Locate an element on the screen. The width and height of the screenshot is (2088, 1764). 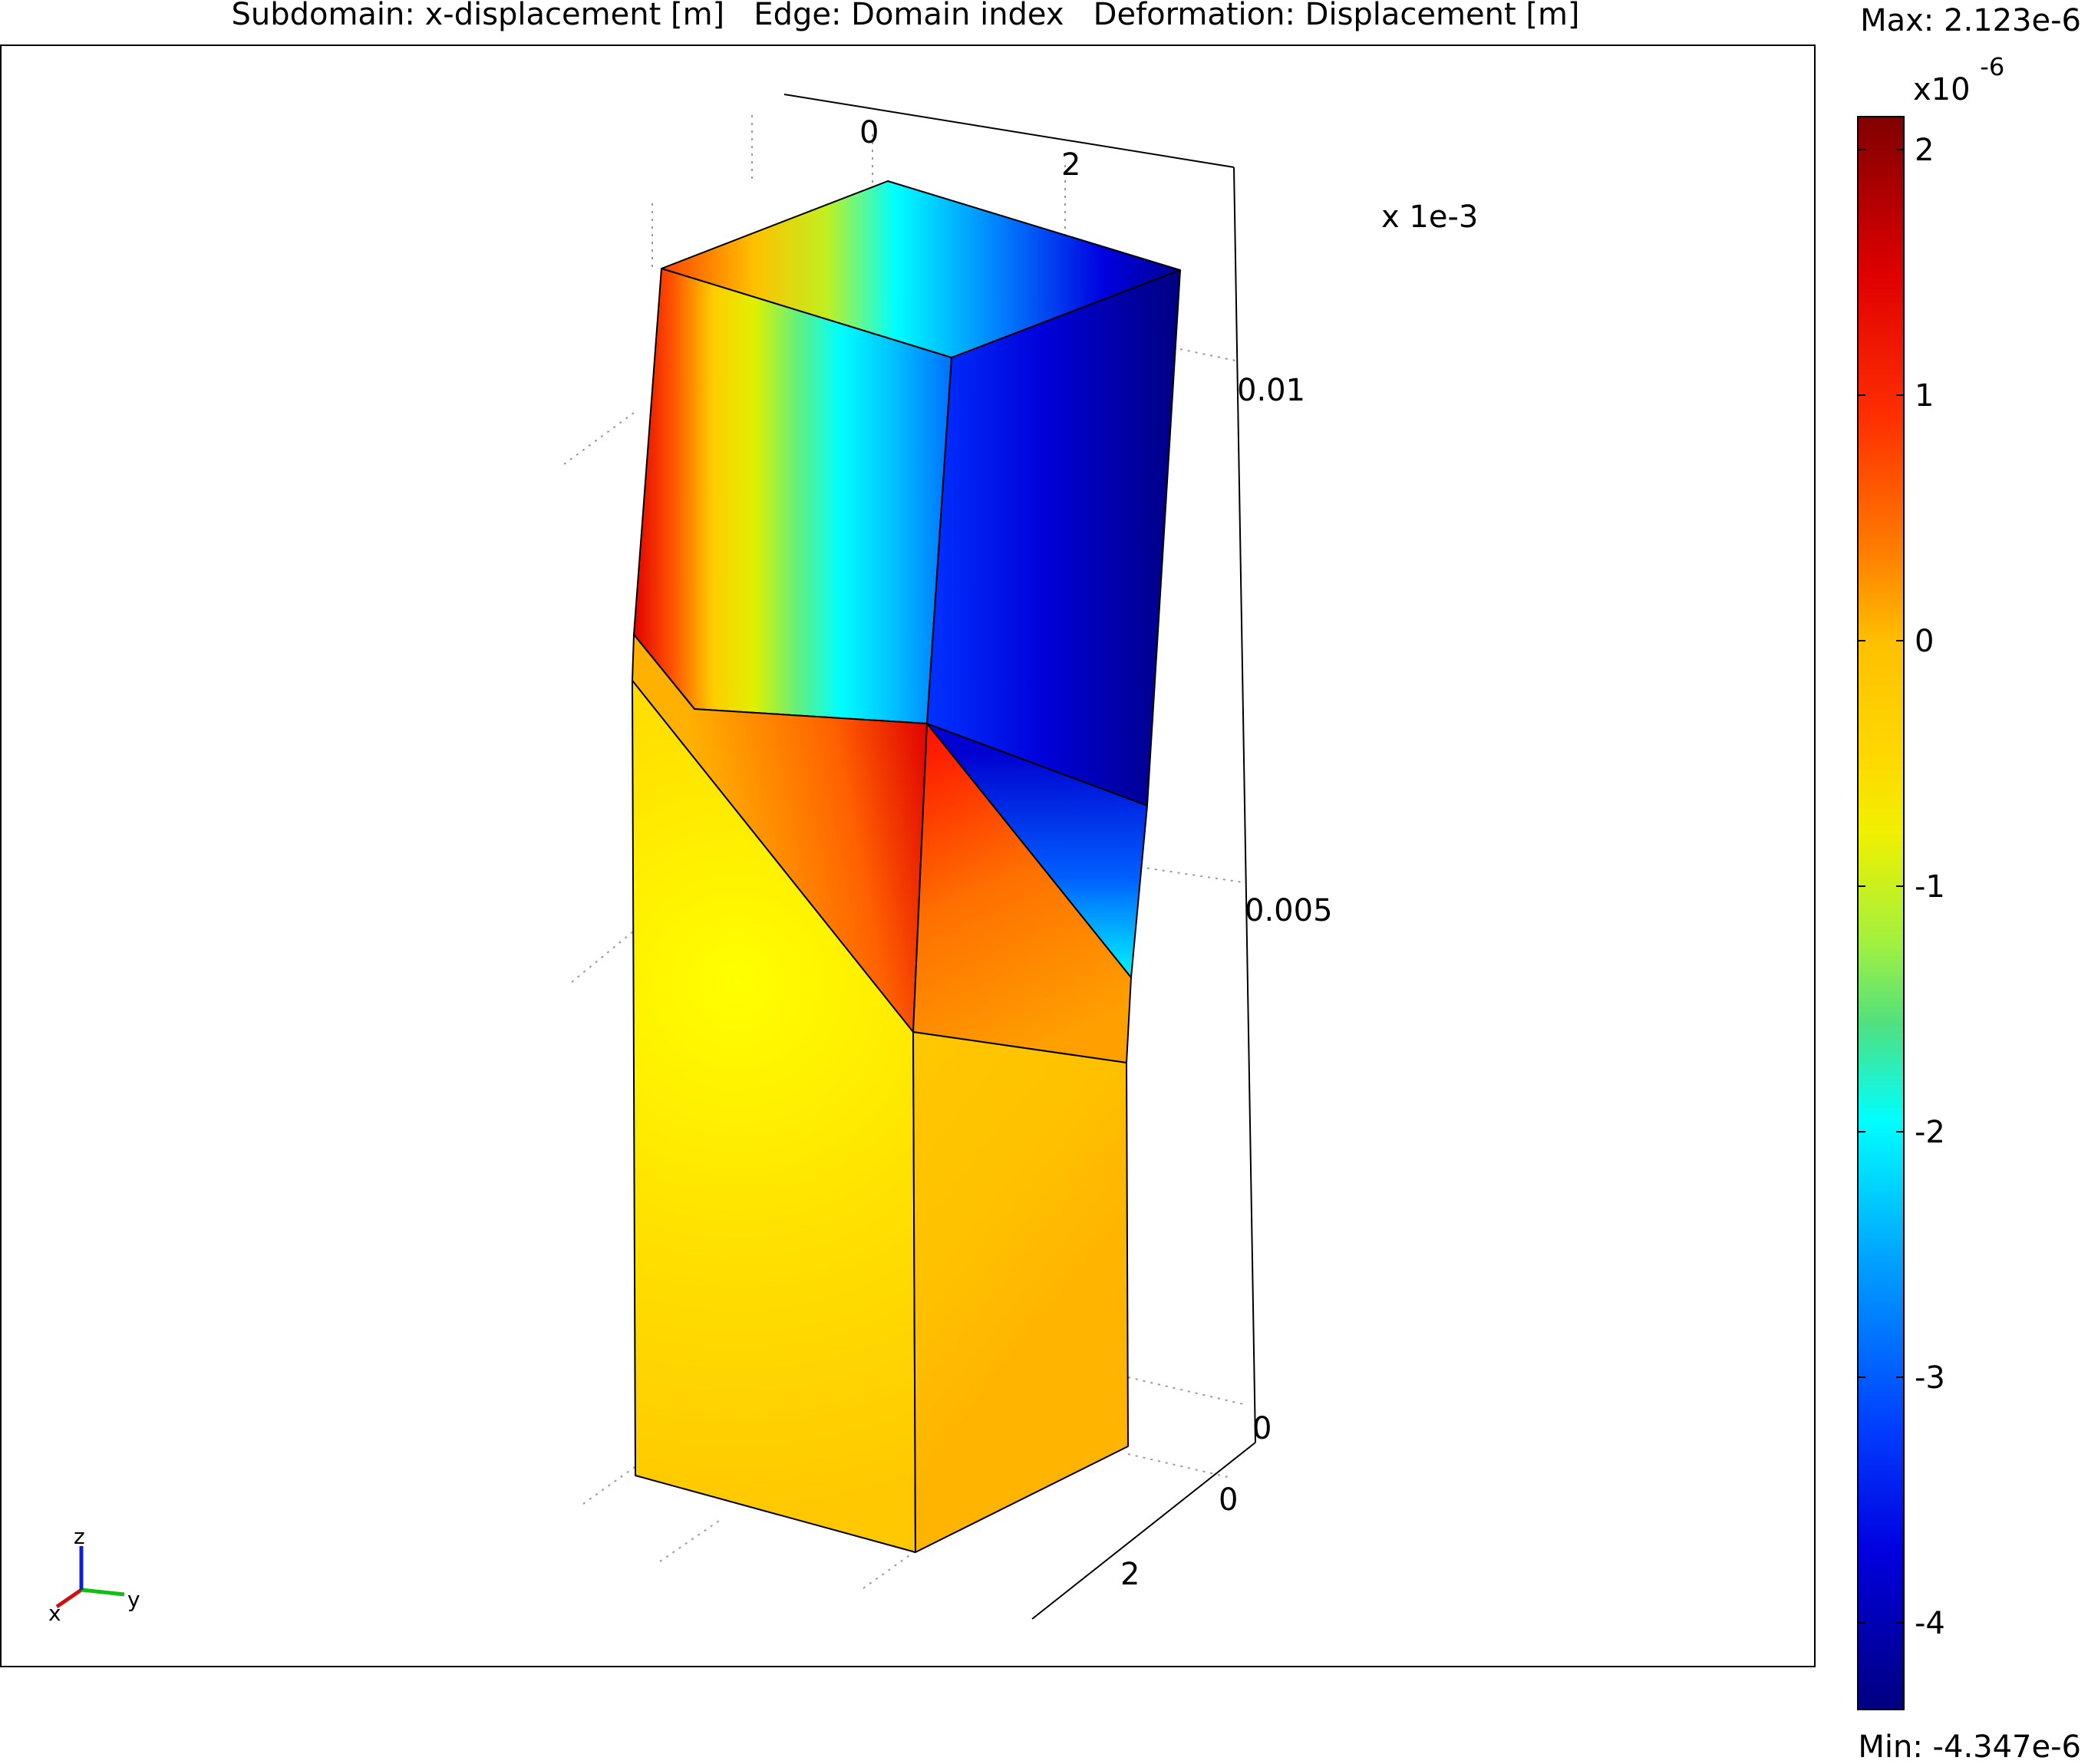
colorbar-tick-label: 0 is located at coordinates (1924, 641).